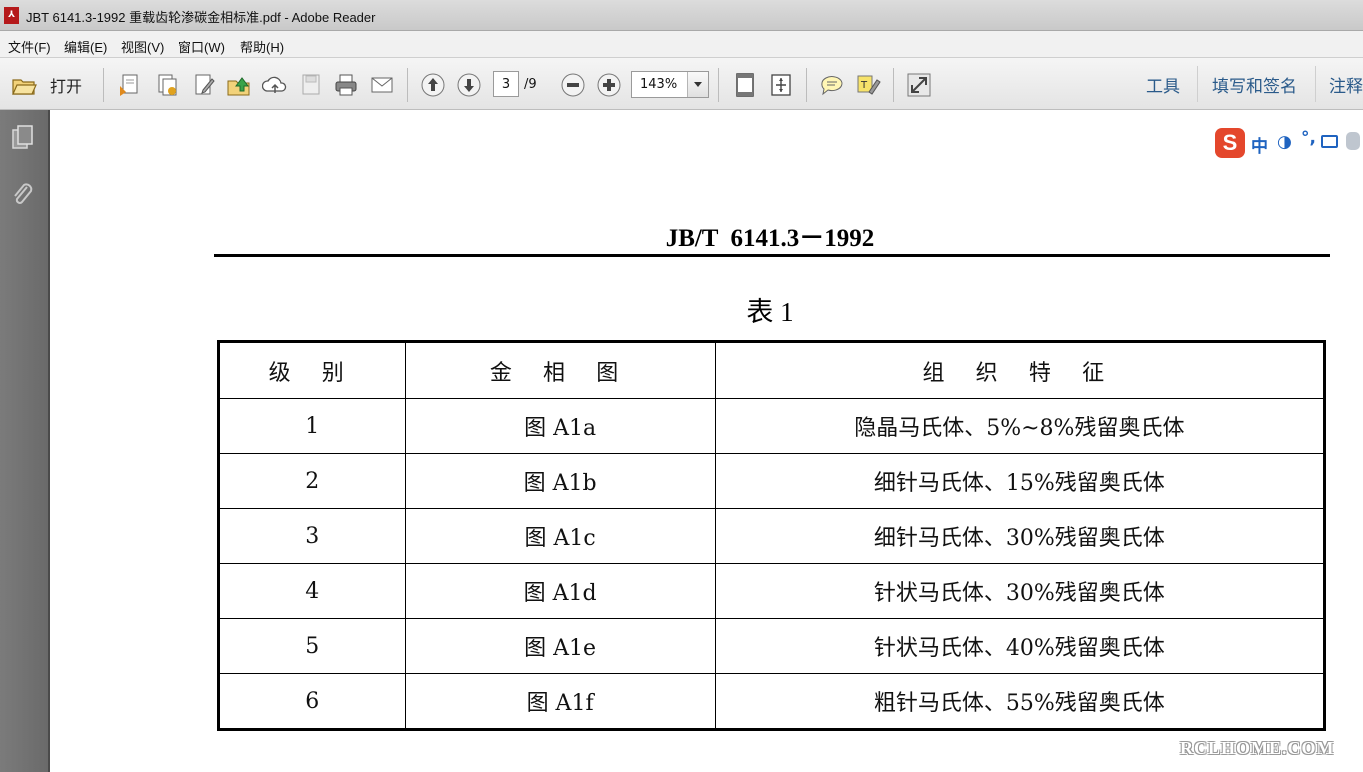  I want to click on save-disk-icon, so click(311, 85).